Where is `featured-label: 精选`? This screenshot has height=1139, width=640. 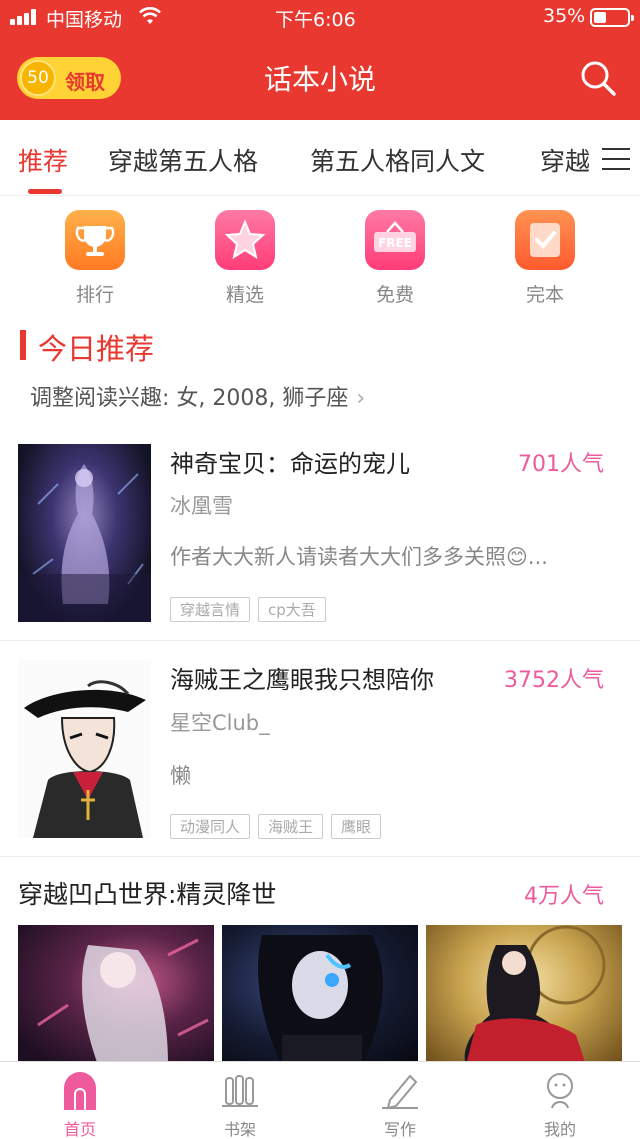 featured-label: 精选 is located at coordinates (244, 295).